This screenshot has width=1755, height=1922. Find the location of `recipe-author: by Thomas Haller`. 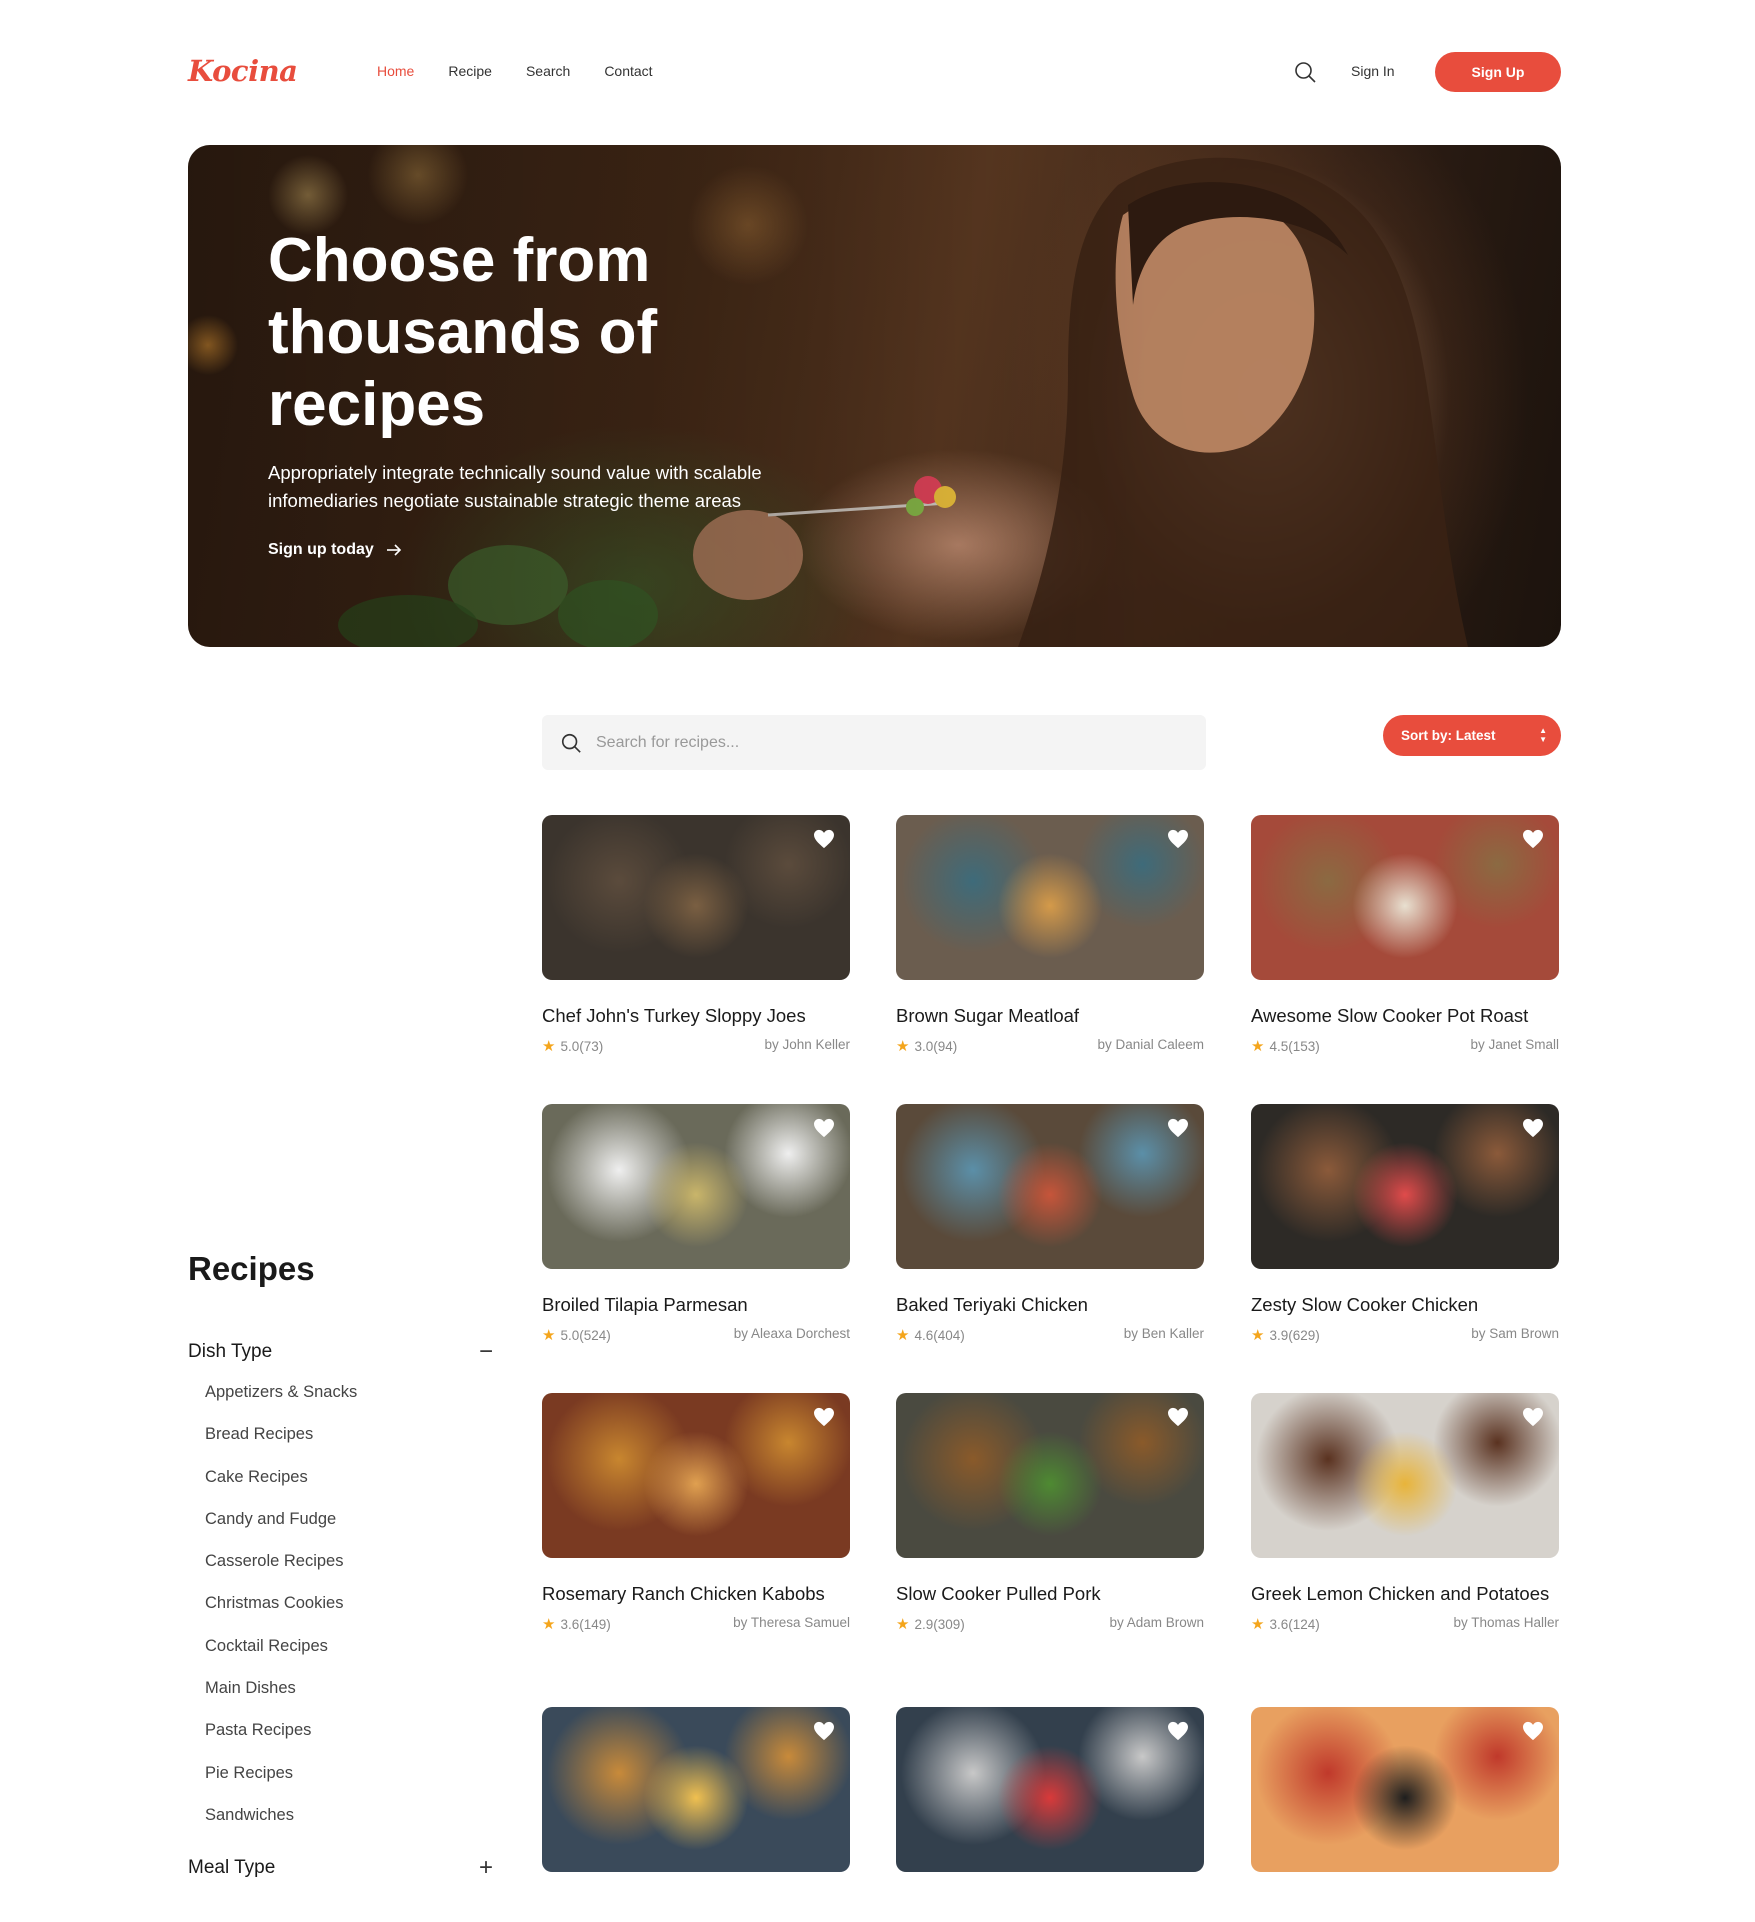

recipe-author: by Thomas Haller is located at coordinates (1506, 1624).